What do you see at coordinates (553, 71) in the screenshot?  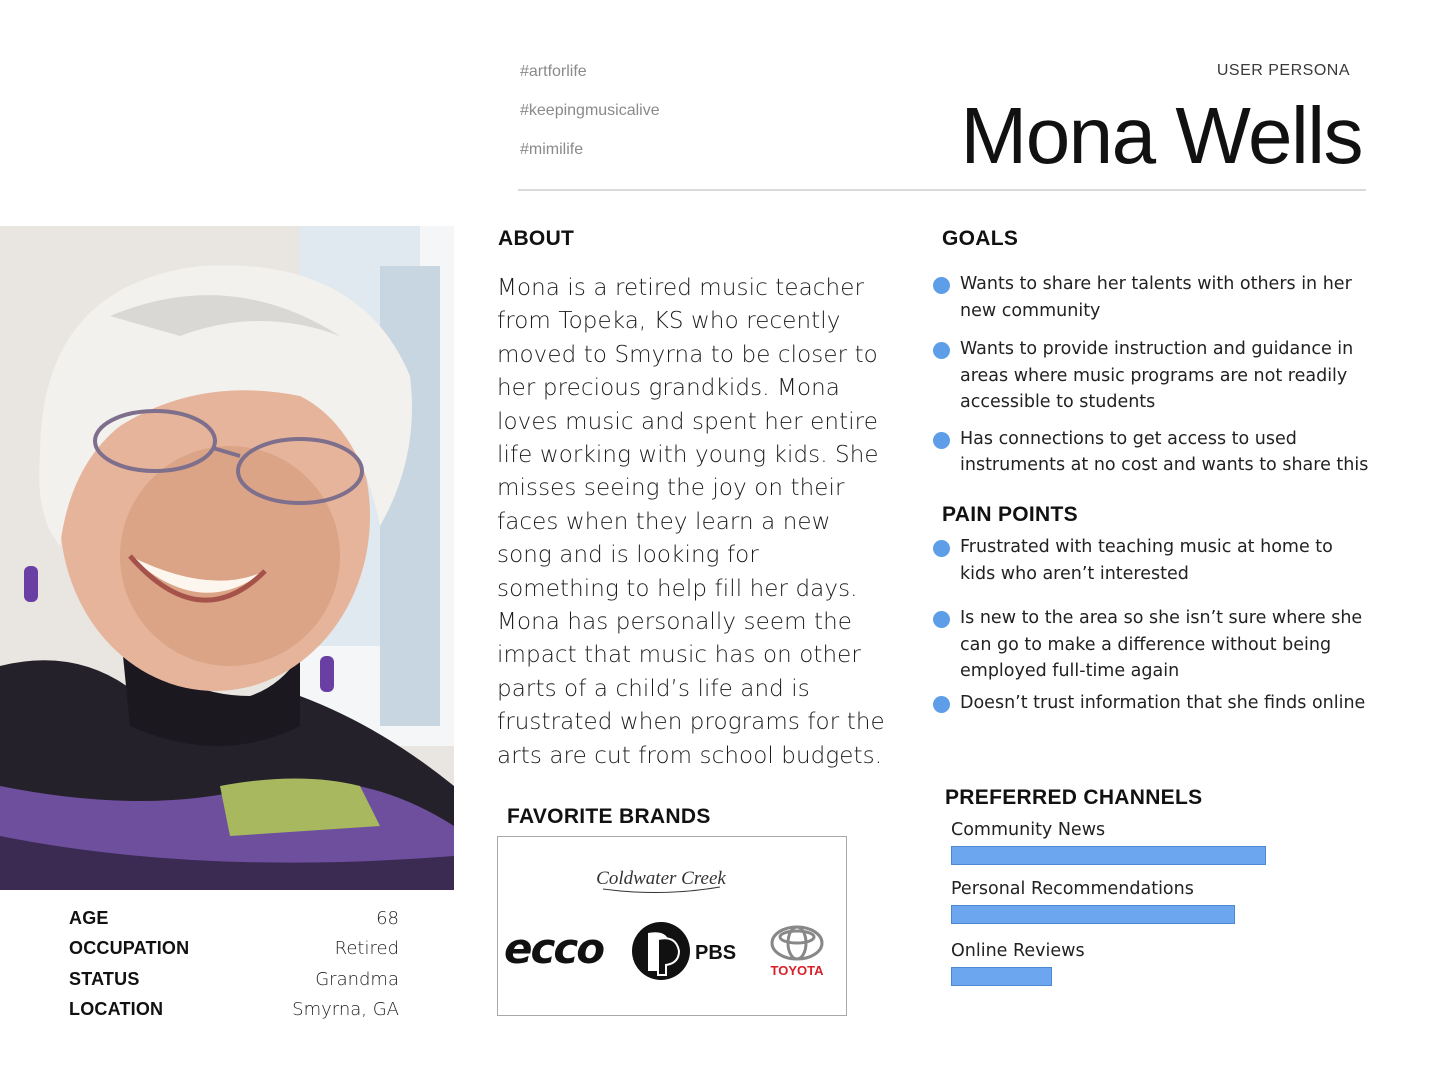 I see `hashtag: #artforlife` at bounding box center [553, 71].